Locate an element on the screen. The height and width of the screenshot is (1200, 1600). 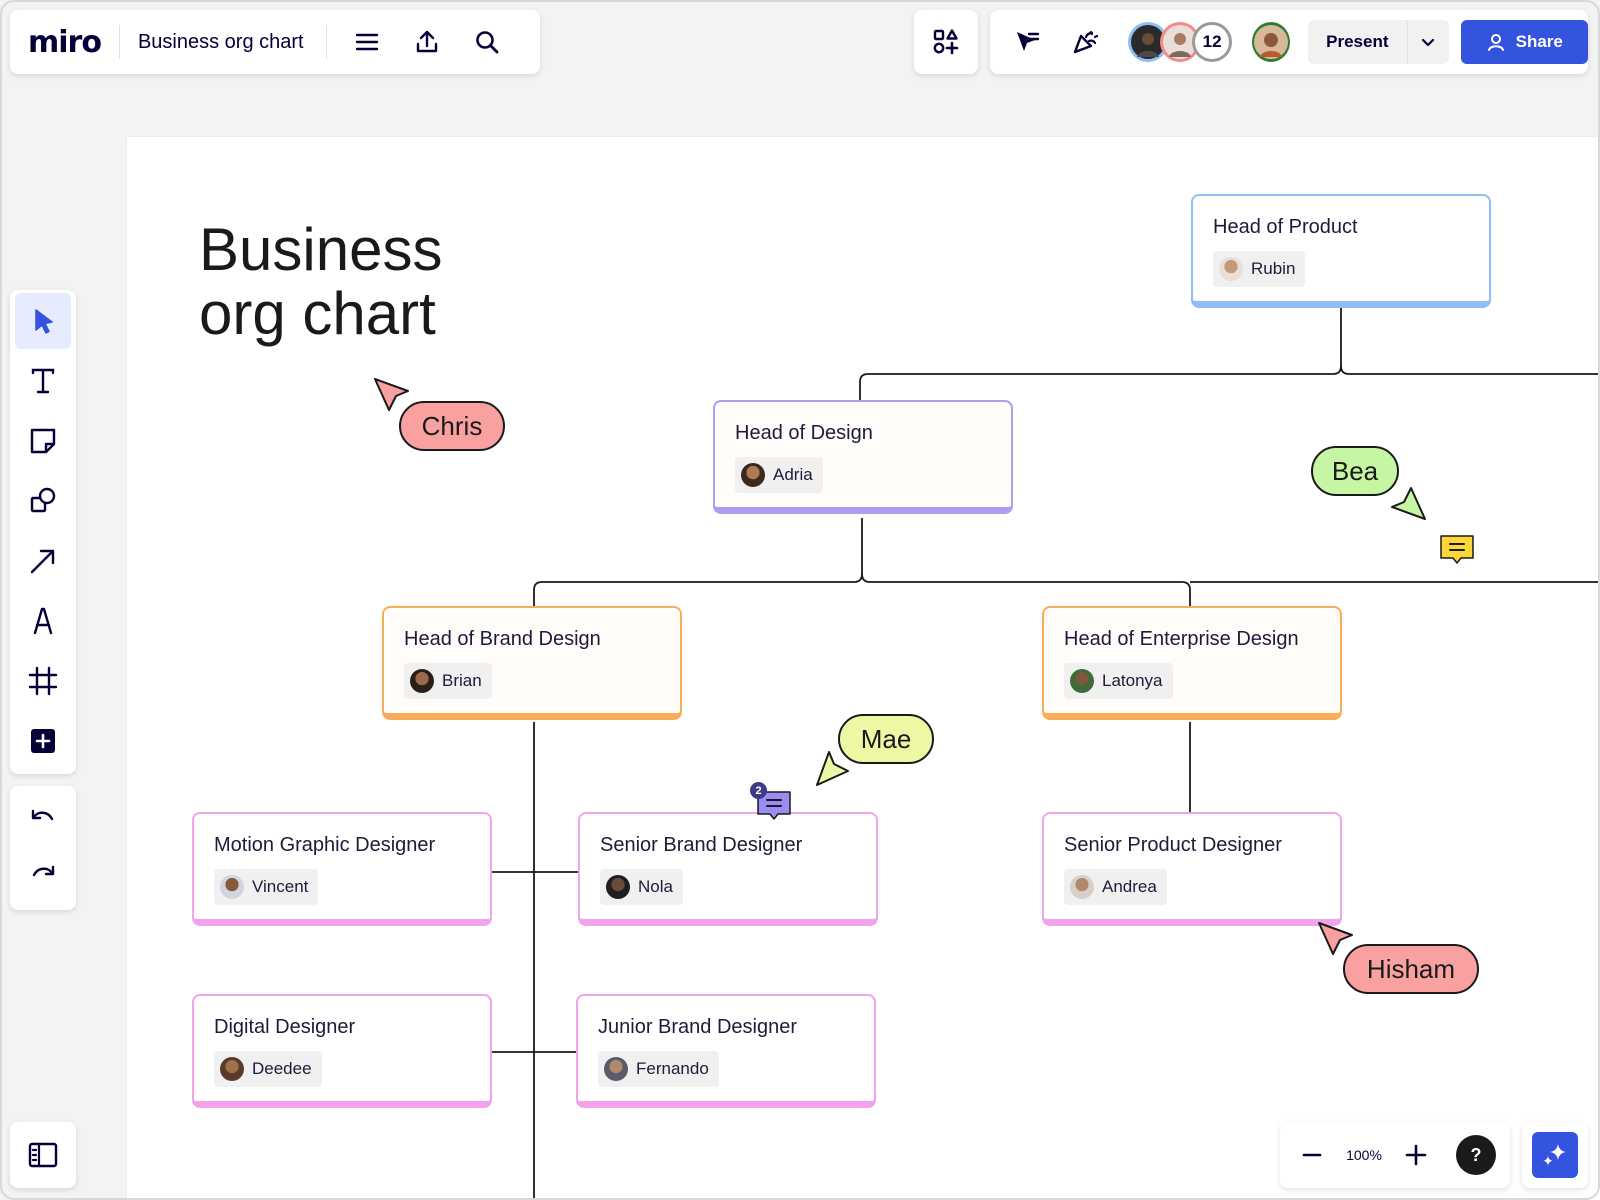
cursor-arrow-bea is located at coordinates (1408, 503).